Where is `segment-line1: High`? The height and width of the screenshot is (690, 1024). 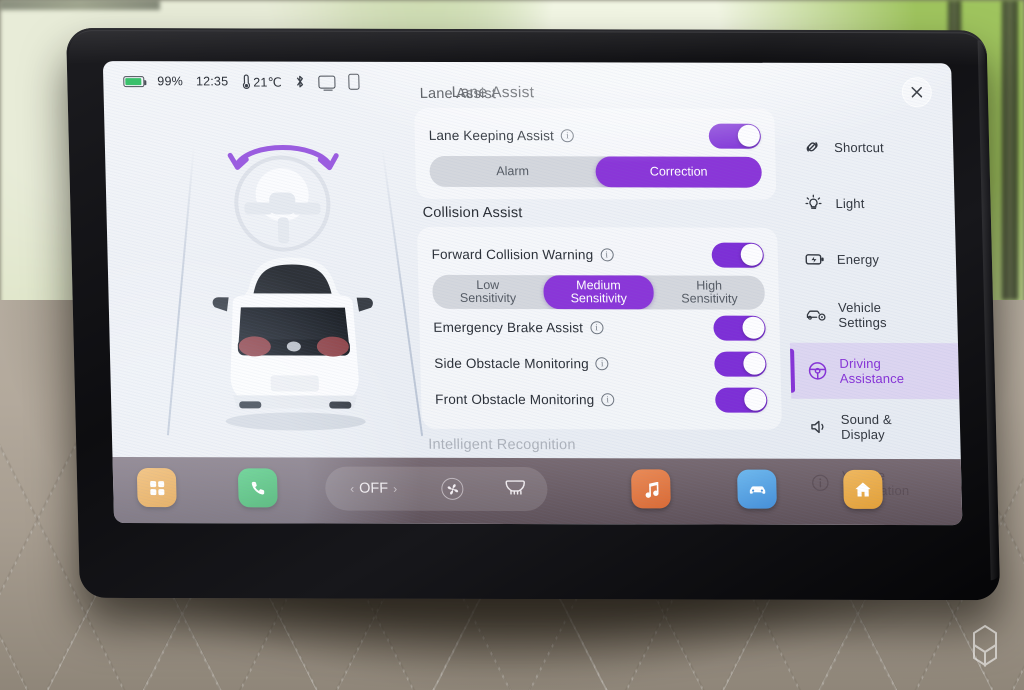 segment-line1: High is located at coordinates (709, 285).